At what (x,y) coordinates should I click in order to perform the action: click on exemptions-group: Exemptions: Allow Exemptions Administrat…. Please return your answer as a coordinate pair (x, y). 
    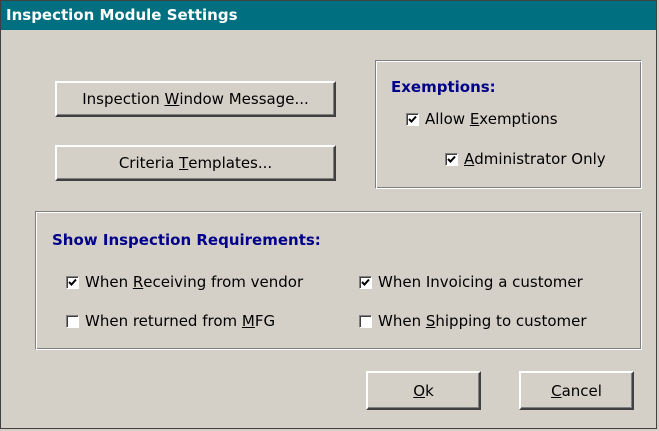
    Looking at the image, I should click on (508, 124).